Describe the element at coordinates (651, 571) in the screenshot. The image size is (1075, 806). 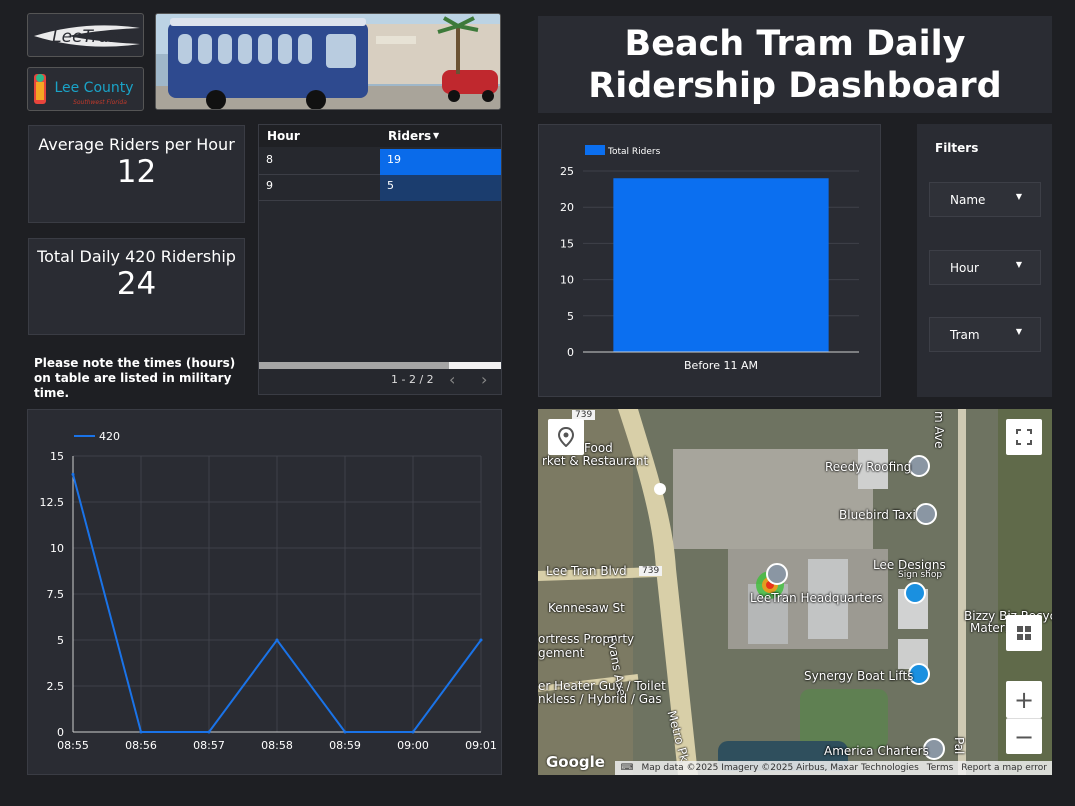
I see `map-label-road: 739` at that location.